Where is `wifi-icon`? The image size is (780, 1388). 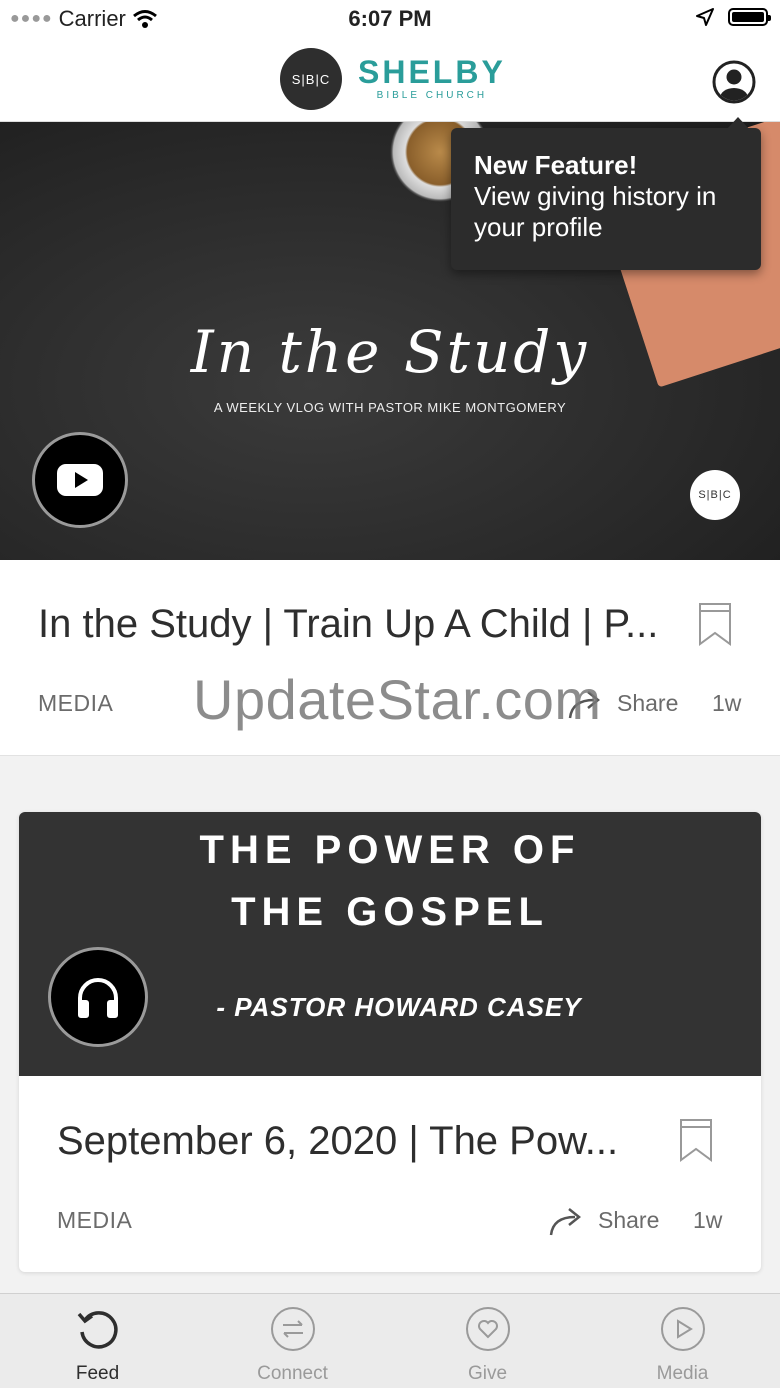 wifi-icon is located at coordinates (144, 19).